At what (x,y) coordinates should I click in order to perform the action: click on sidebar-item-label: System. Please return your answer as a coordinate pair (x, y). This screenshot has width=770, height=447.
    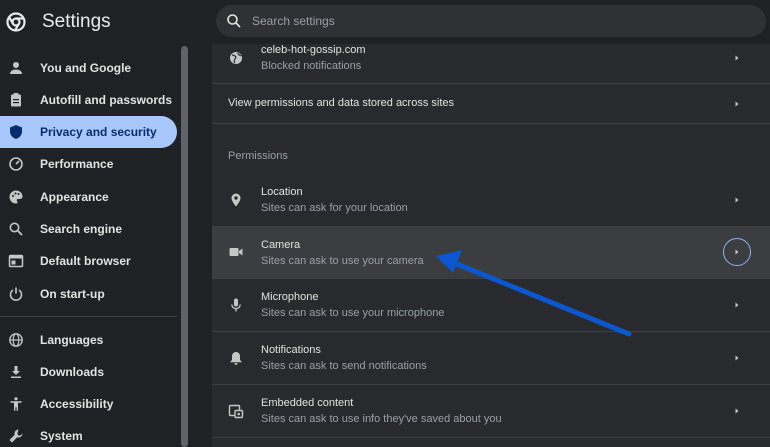
    Looking at the image, I should click on (61, 436).